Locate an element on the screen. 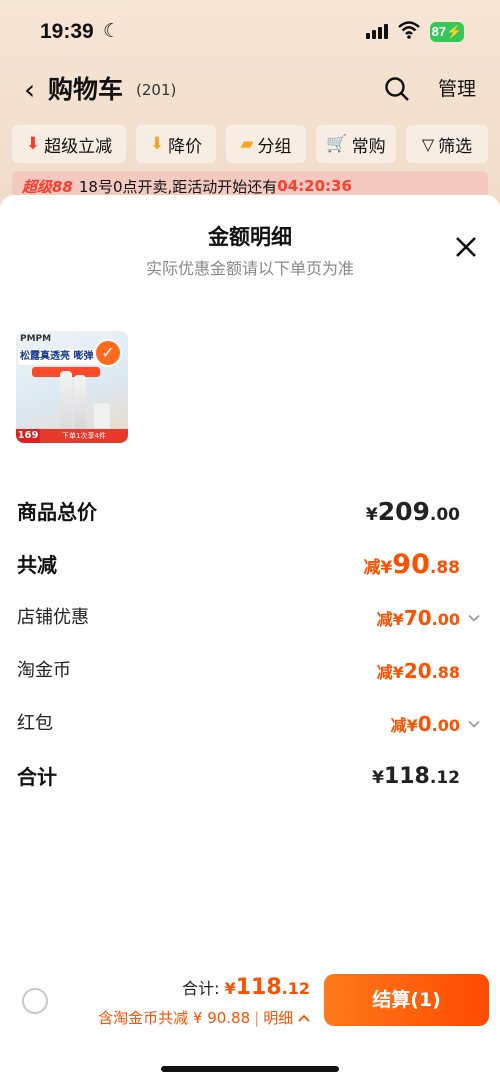  search-icon is located at coordinates (397, 89).